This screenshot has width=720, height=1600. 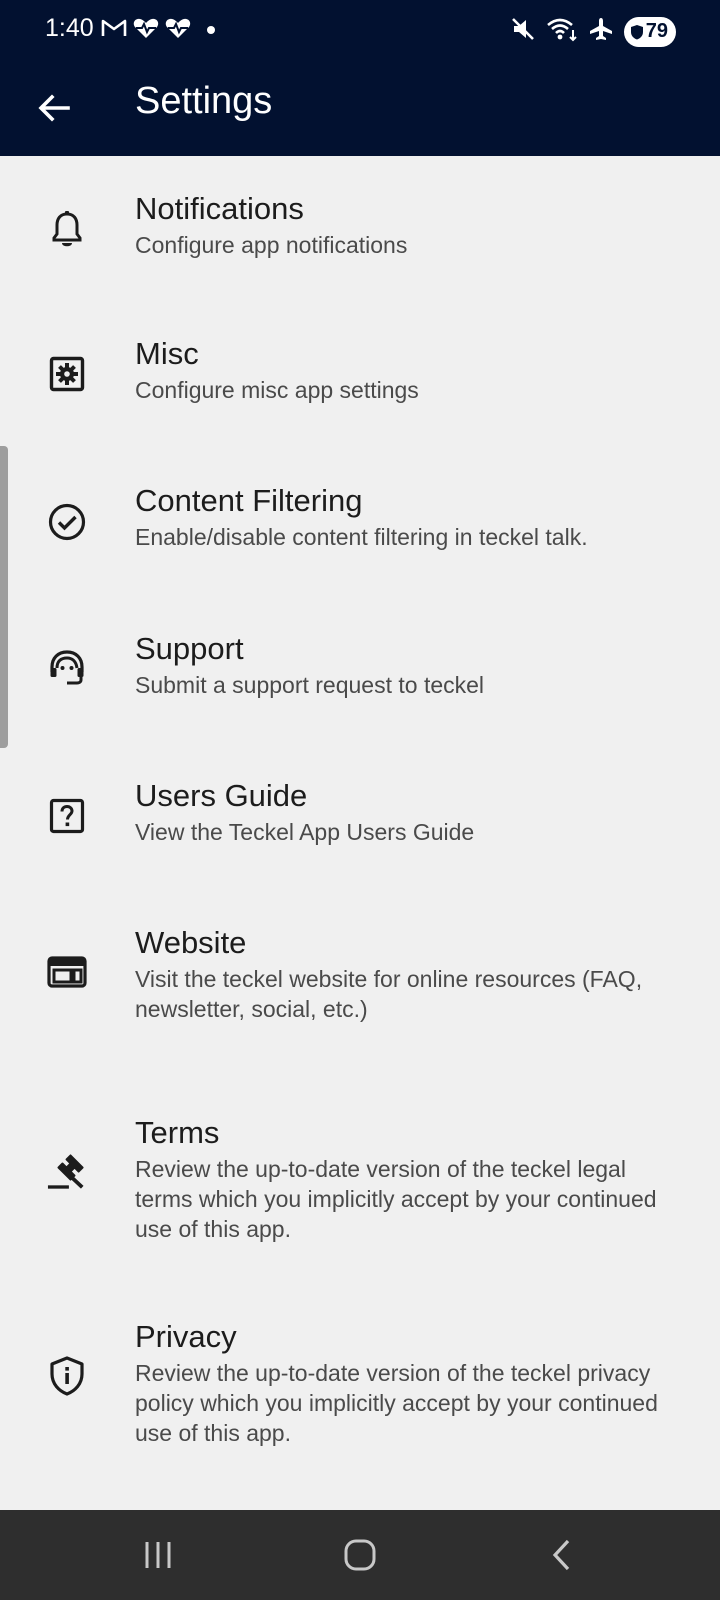 I want to click on back-nav-icon, so click(x=561, y=1555).